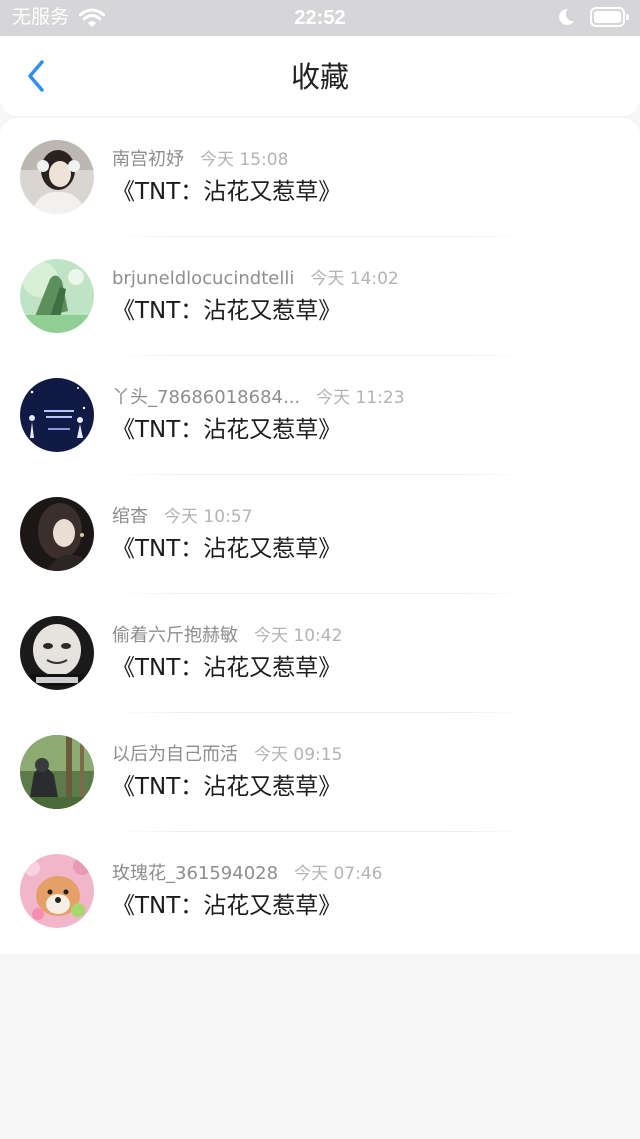 This screenshot has height=1139, width=640. Describe the element at coordinates (360, 398) in the screenshot. I see `timestamp: 今天 11:23` at that location.